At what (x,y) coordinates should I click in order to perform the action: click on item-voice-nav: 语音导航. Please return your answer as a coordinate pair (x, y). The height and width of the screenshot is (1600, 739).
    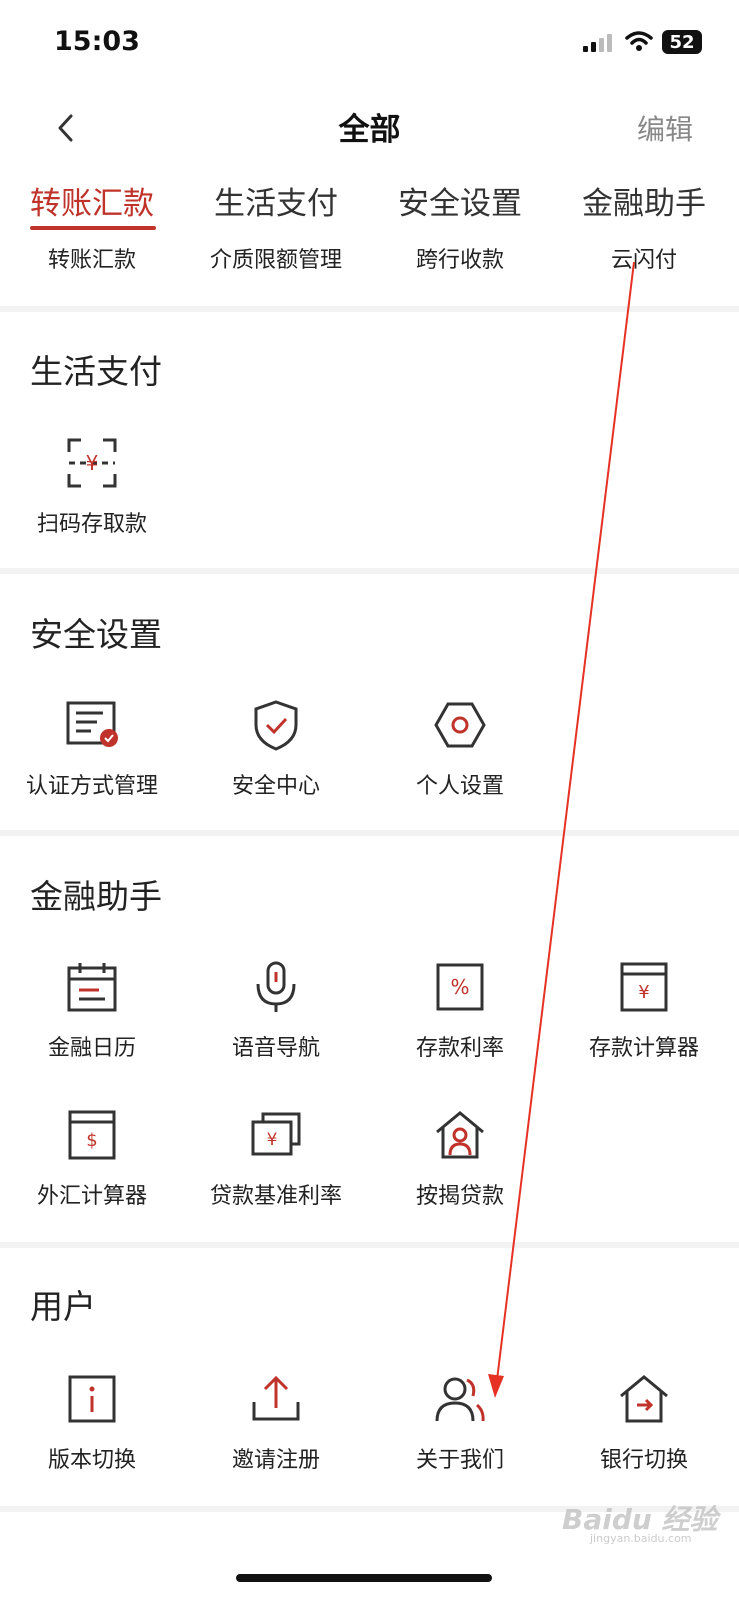
    Looking at the image, I should click on (276, 1011).